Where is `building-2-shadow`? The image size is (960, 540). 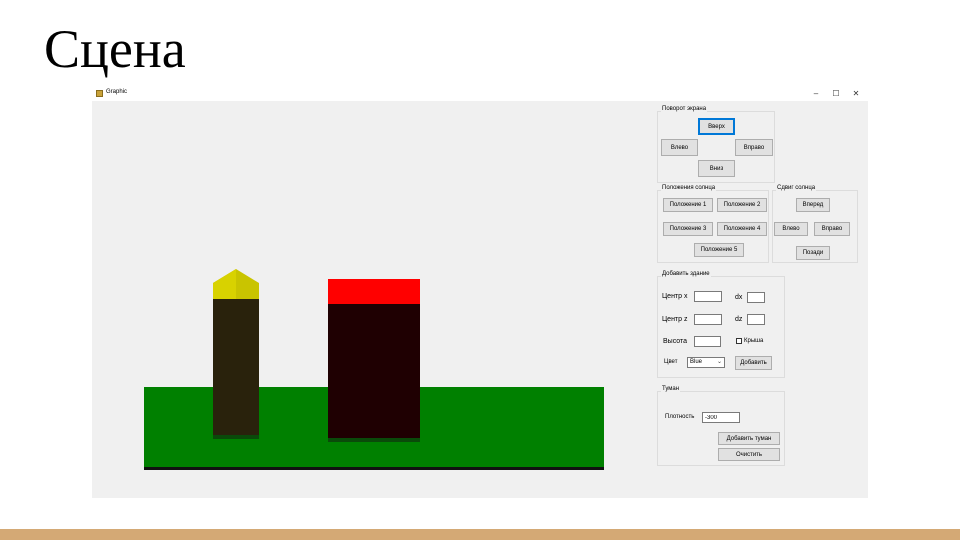 building-2-shadow is located at coordinates (374, 440).